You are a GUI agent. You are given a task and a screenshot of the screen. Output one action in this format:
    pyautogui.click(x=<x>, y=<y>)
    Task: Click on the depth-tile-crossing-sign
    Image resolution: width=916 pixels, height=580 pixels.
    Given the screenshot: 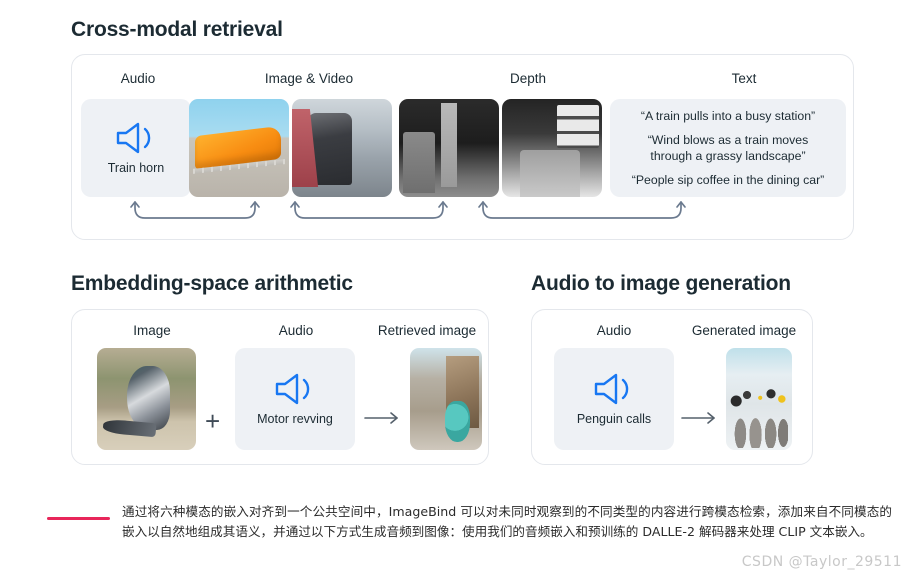 What is the action you would take?
    pyautogui.click(x=449, y=148)
    